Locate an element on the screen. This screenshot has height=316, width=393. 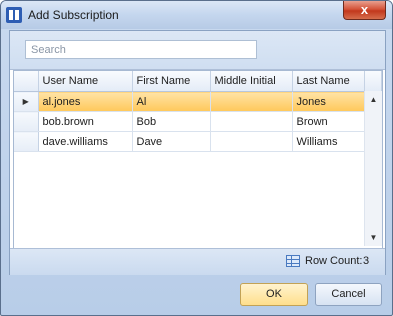
scroll-down-arrow-icon: ▼ is located at coordinates (373, 237).